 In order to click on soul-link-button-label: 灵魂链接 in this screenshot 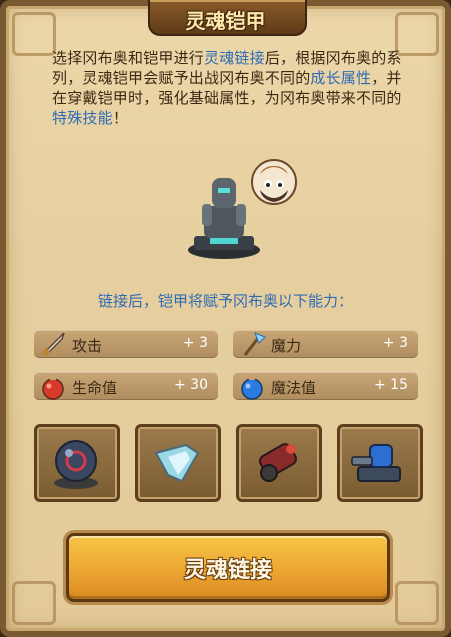, I will do `click(227, 570)`.